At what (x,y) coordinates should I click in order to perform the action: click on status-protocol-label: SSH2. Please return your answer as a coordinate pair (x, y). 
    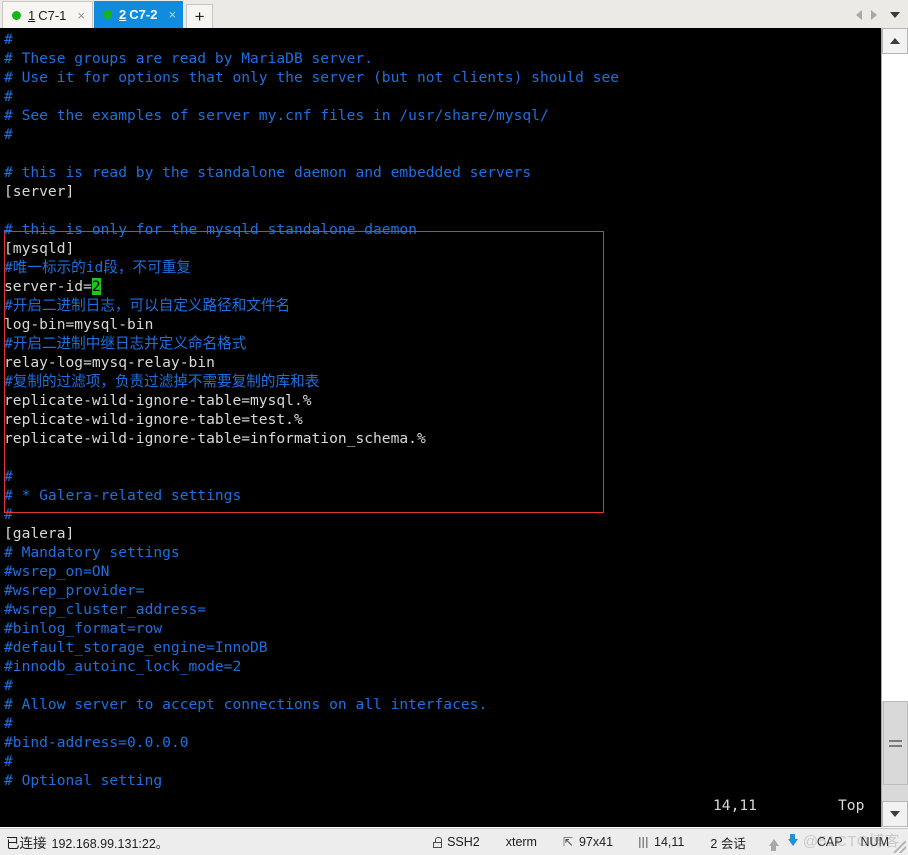
    Looking at the image, I should click on (463, 842).